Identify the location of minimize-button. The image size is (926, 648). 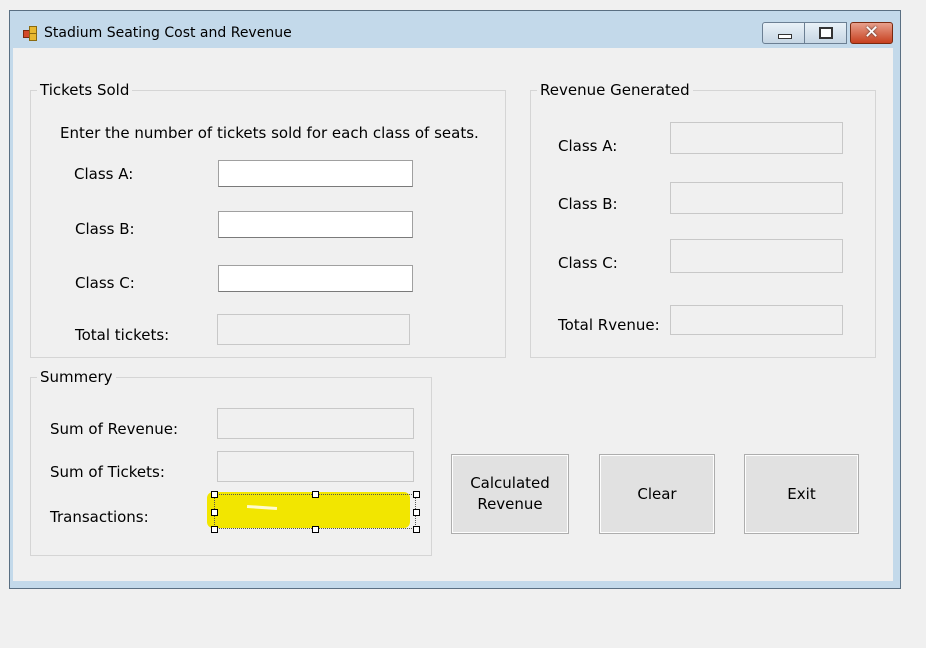
(783, 33).